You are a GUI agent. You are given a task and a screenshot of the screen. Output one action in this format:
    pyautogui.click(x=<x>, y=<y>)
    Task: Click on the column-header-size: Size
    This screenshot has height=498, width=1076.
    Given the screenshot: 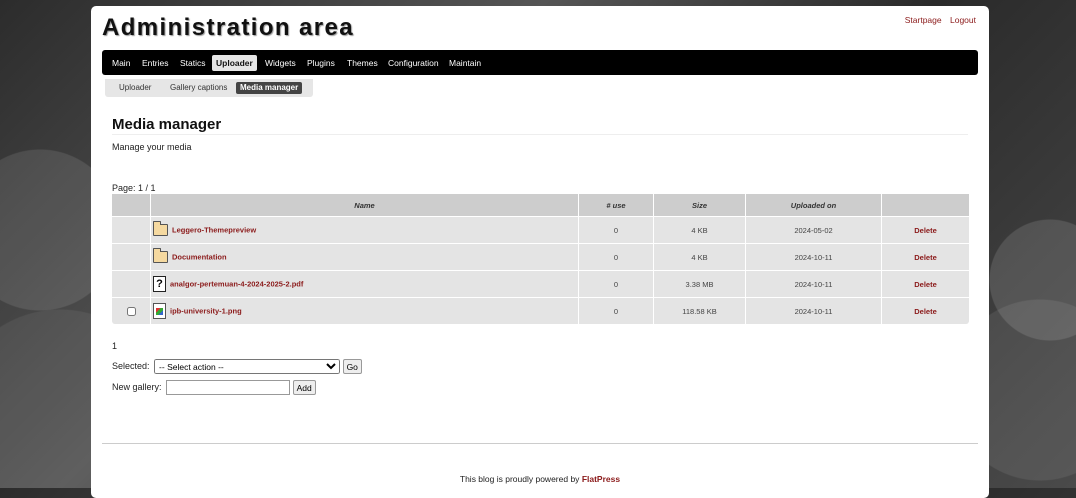 What is the action you would take?
    pyautogui.click(x=699, y=205)
    